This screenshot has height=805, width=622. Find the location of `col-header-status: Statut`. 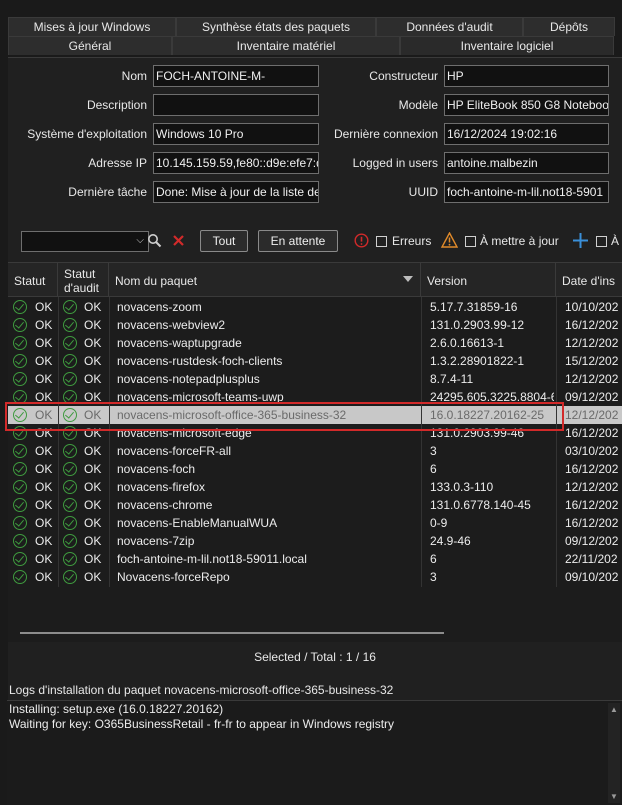

col-header-status: Statut is located at coordinates (33, 280).